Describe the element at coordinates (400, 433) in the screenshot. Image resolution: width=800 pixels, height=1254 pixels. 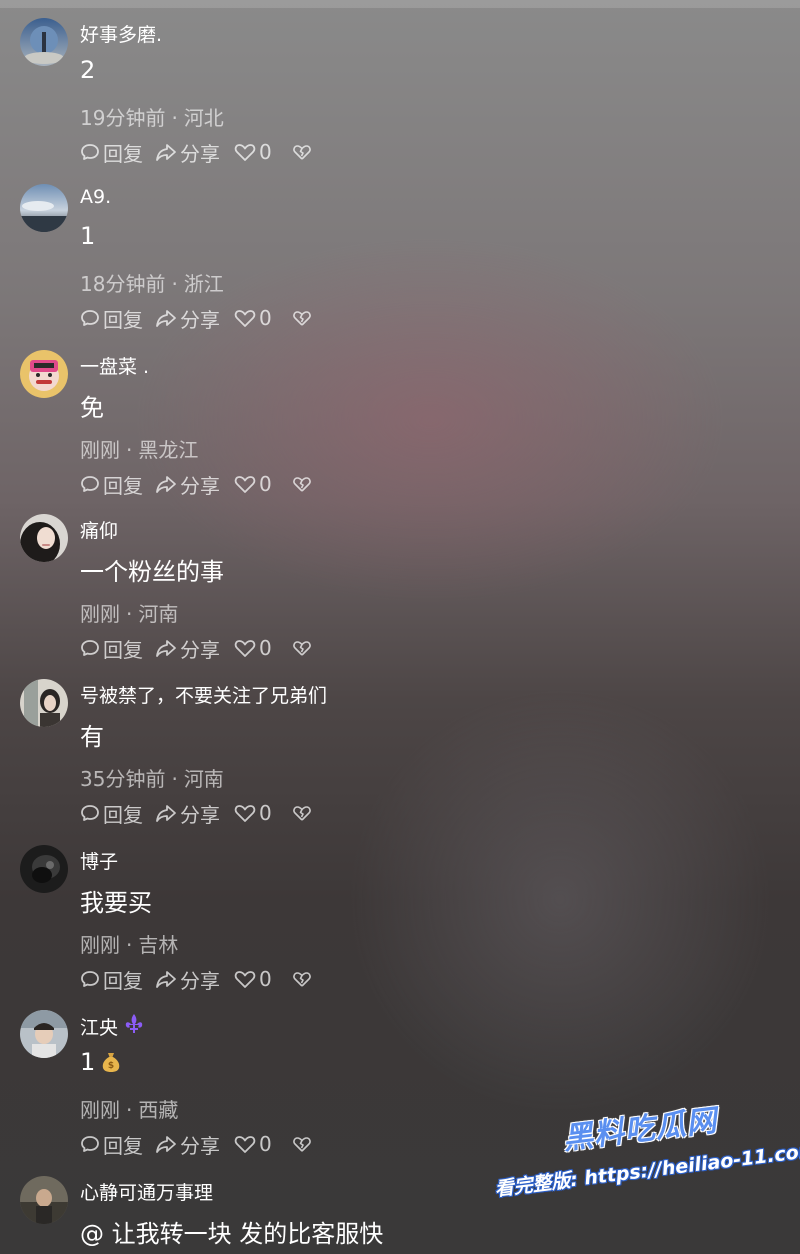
I see `comment-item: 一盘菜 . 免 刚刚 · 黑龙江 回复 分享 0` at that location.